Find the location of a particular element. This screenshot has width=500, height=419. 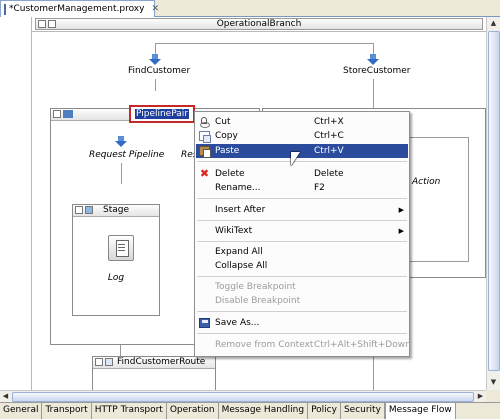

menu-item-shortcut: Ctrl+X is located at coordinates (329, 122).